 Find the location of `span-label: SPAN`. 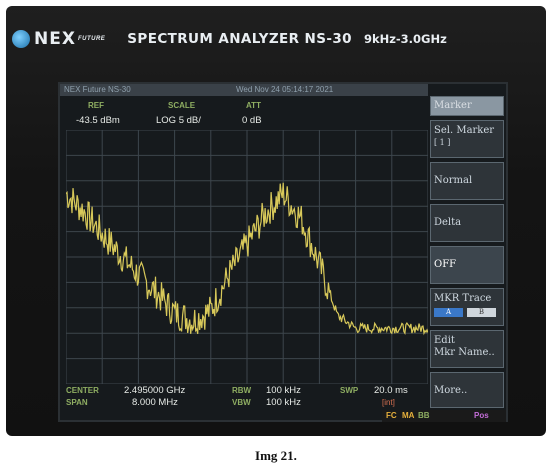

span-label: SPAN is located at coordinates (77, 402).